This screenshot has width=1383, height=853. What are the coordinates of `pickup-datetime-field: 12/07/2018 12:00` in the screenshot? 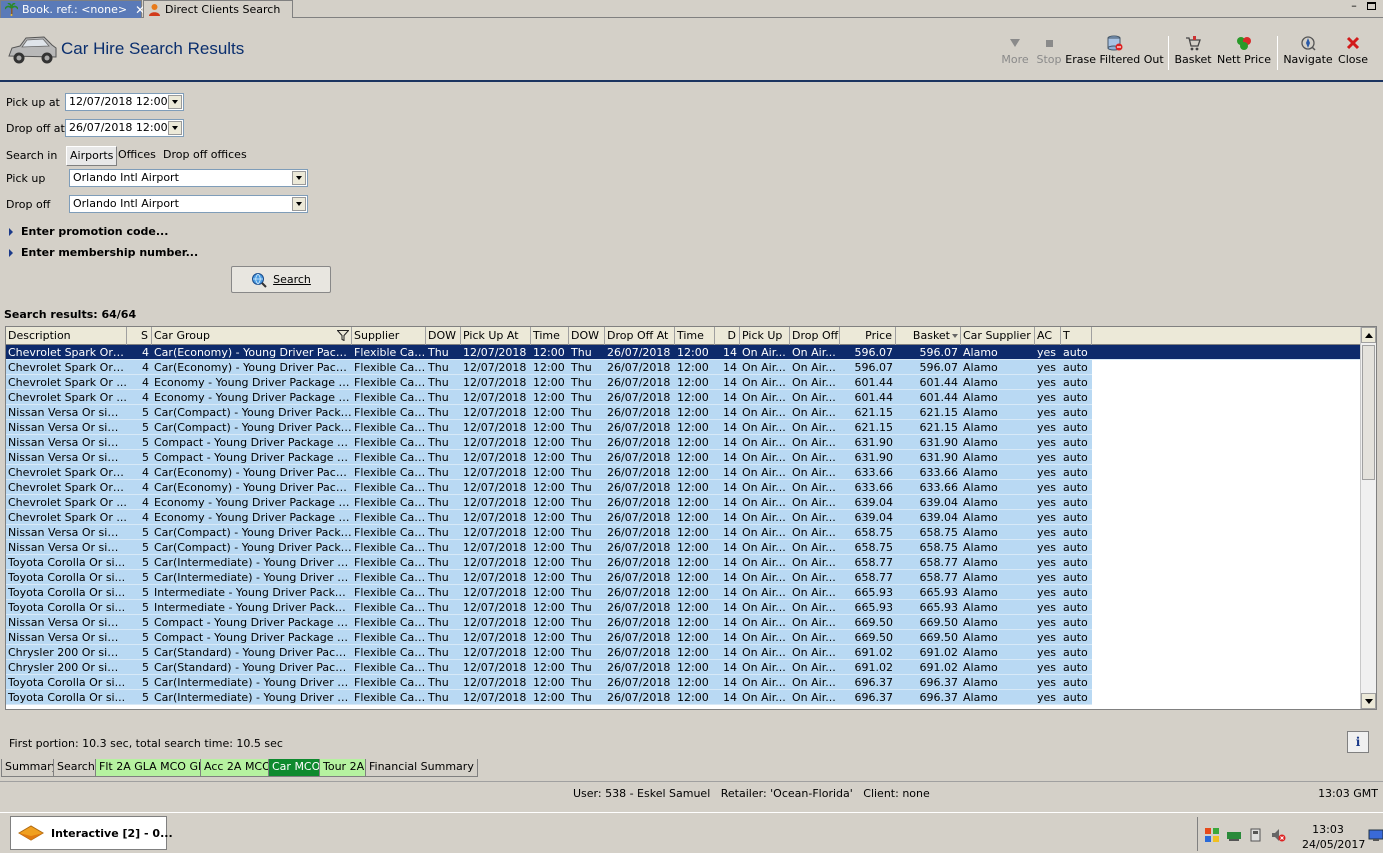 It's located at (124, 102).